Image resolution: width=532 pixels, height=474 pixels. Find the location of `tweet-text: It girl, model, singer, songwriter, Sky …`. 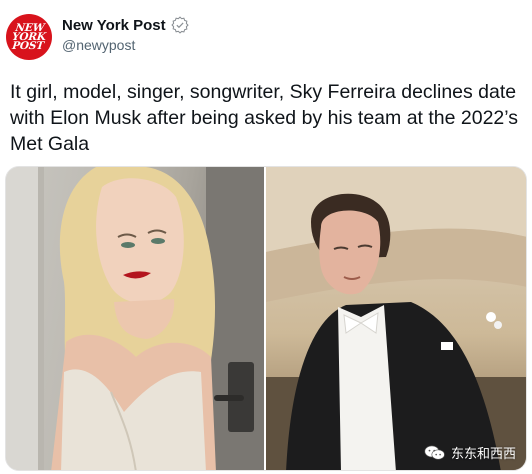

tweet-text: It girl, model, singer, songwriter, Sky … is located at coordinates (264, 118).